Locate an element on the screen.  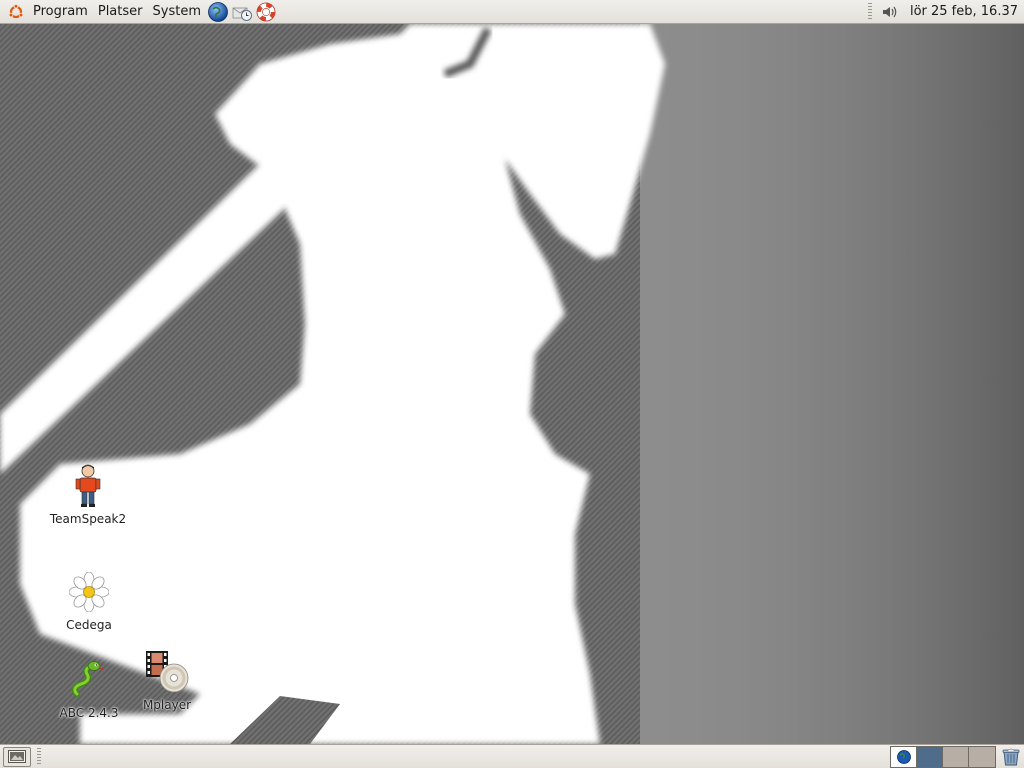
cedega-flower-icon is located at coordinates (89, 592).